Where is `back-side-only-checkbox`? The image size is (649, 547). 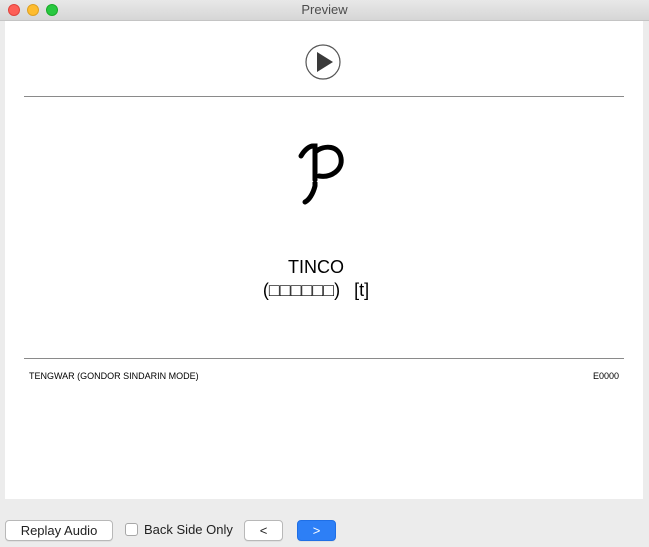 back-side-only-checkbox is located at coordinates (131, 529).